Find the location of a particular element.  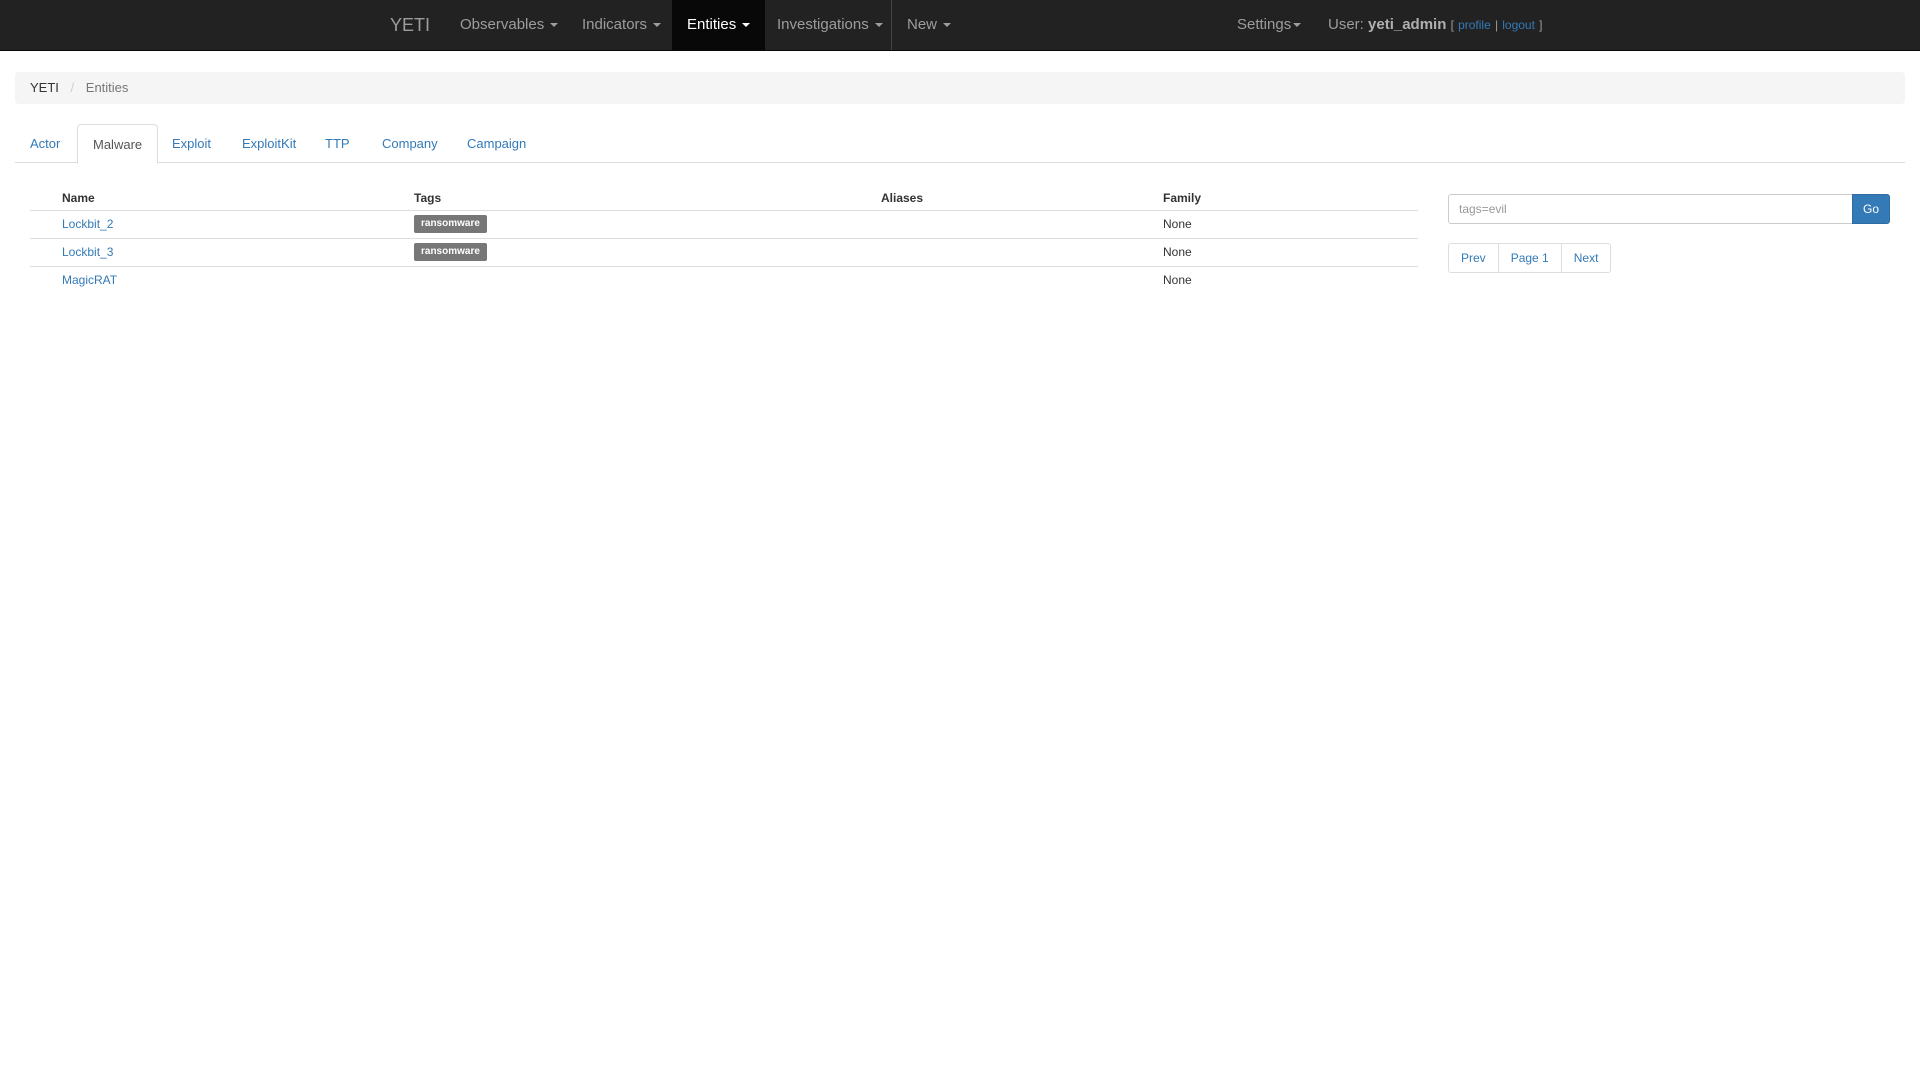

pagination: Prev Page 1 Next is located at coordinates (1530, 258).